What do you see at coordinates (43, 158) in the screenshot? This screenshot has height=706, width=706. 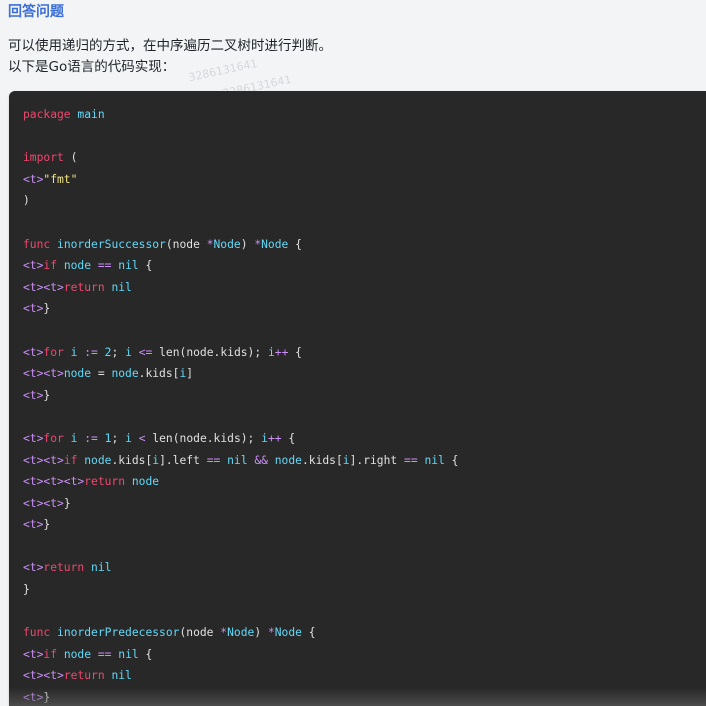 I see `code-token: import` at bounding box center [43, 158].